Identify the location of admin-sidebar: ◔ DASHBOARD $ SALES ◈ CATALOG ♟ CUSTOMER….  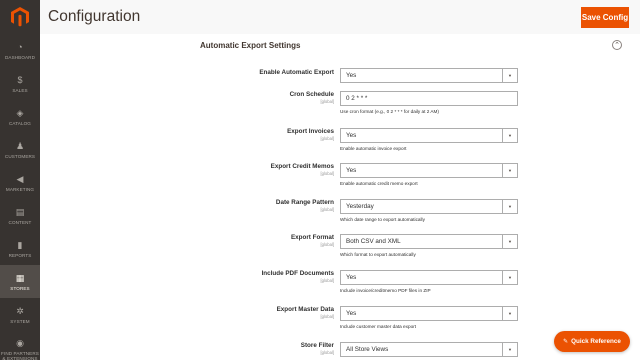
(20, 180).